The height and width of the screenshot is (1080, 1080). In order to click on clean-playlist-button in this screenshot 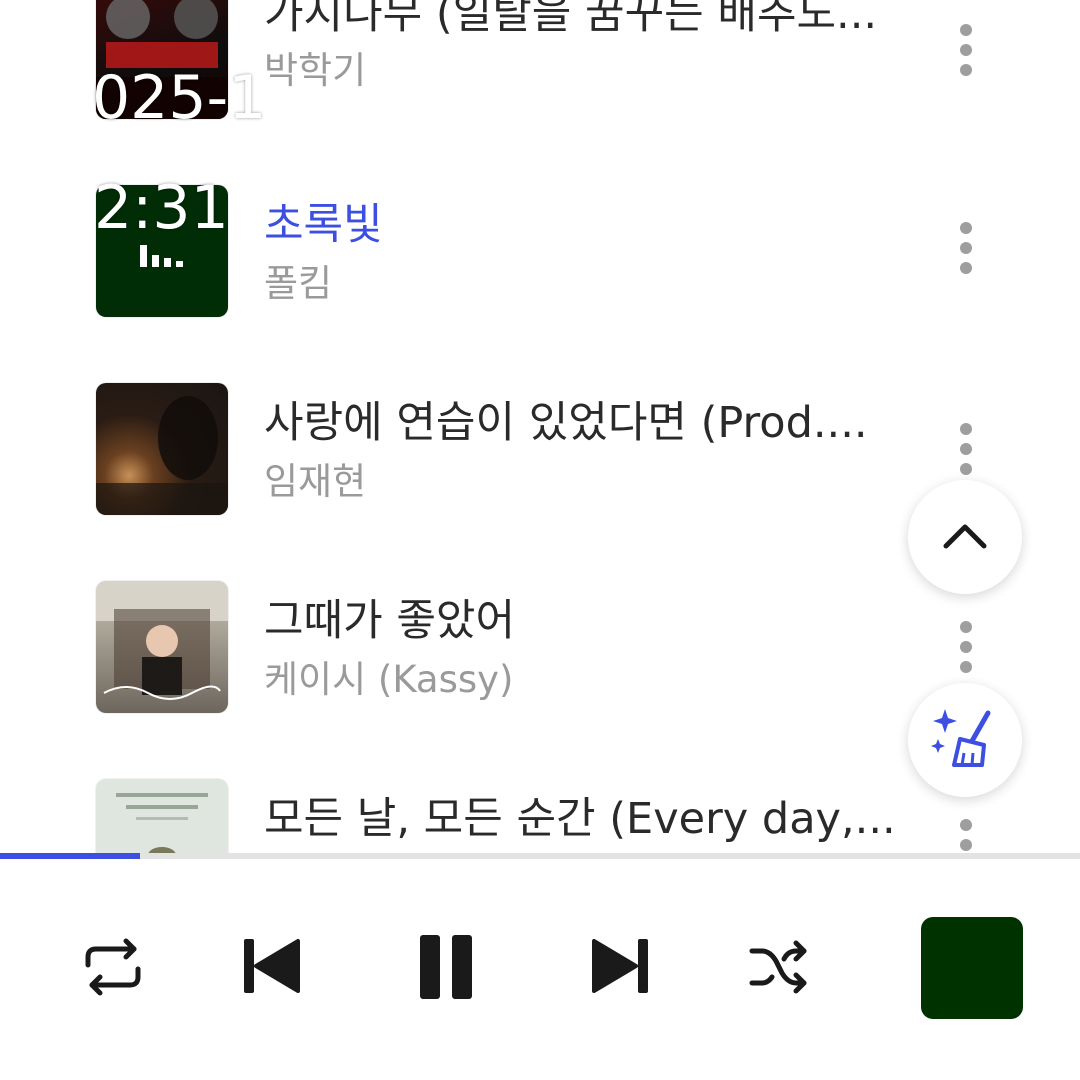, I will do `click(965, 740)`.